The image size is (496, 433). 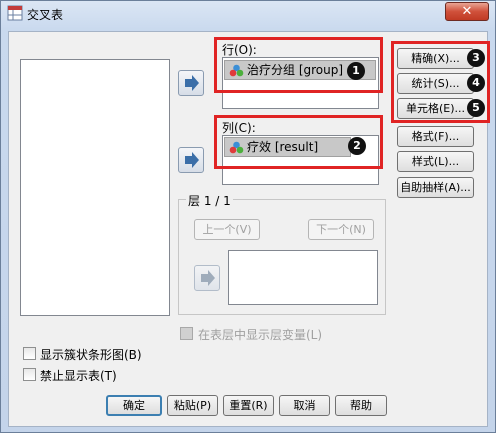 I want to click on close-button: ✕, so click(x=467, y=11).